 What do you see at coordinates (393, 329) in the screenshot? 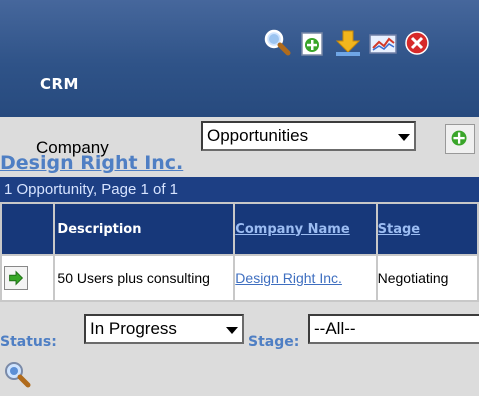
I see `stage-select: --All--` at bounding box center [393, 329].